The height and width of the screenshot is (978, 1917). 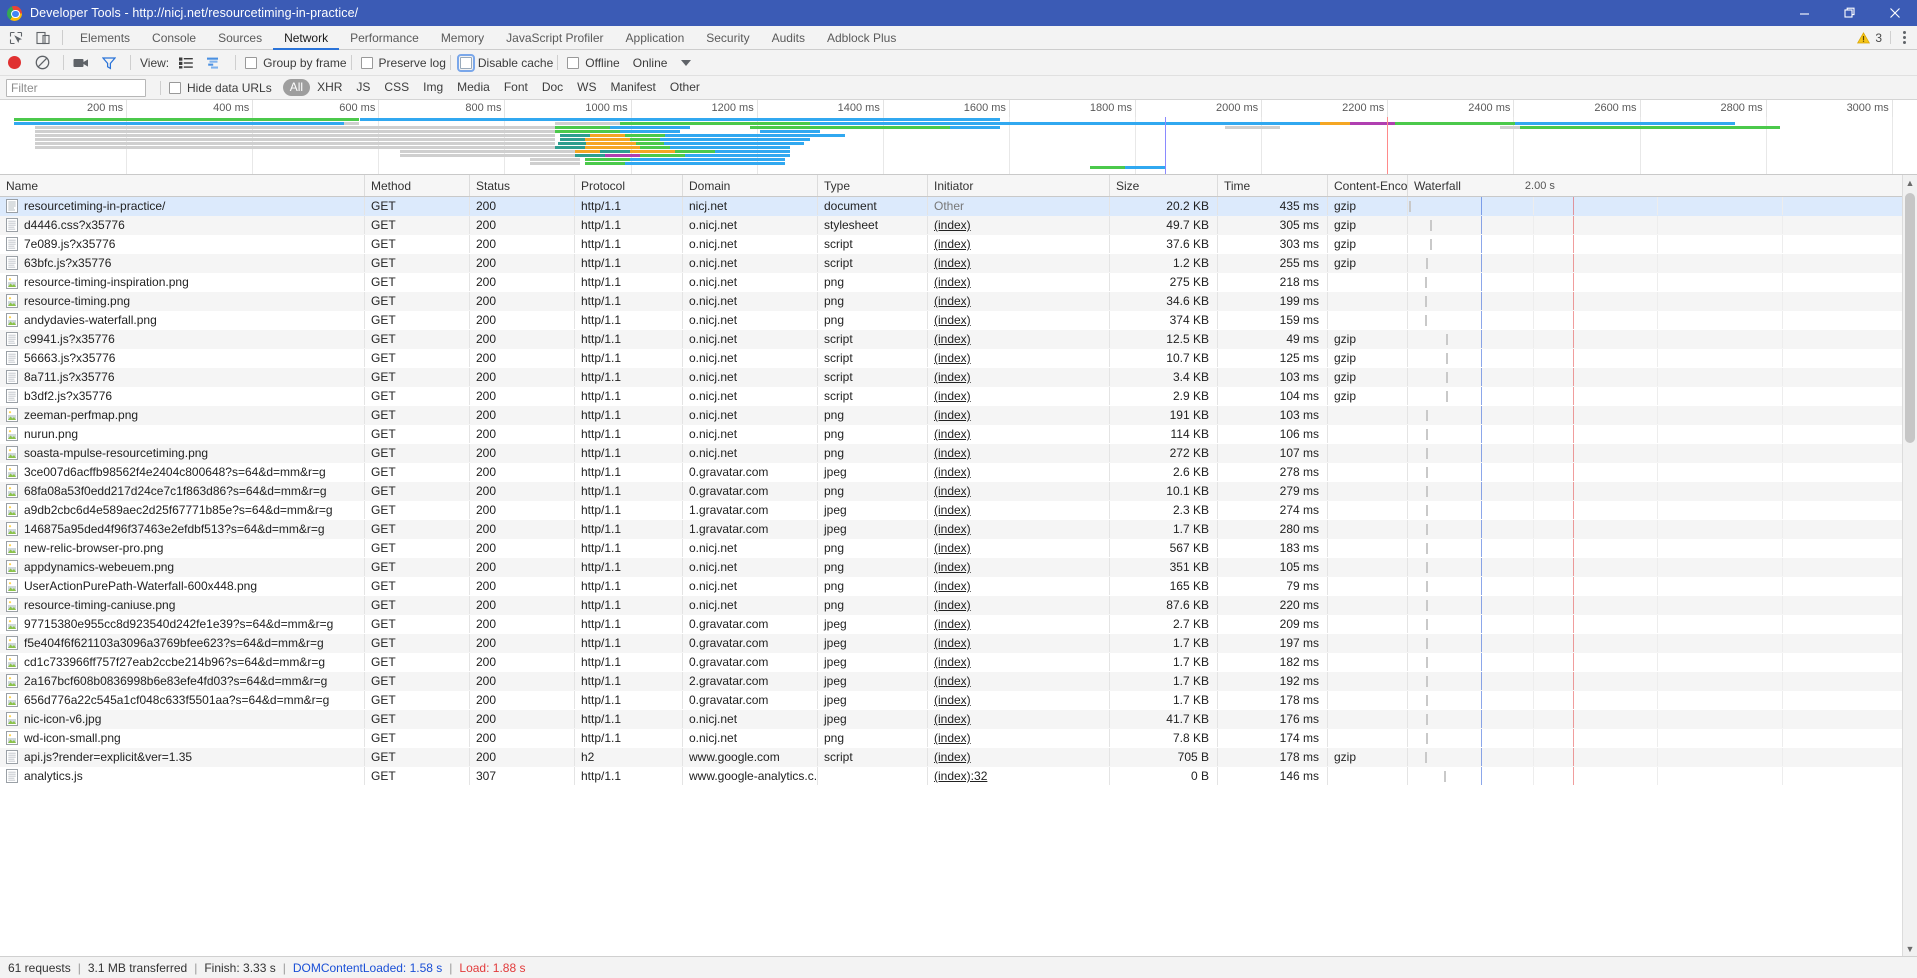 I want to click on hide-data-urls-checkbox: Hide data URLs, so click(x=220, y=88).